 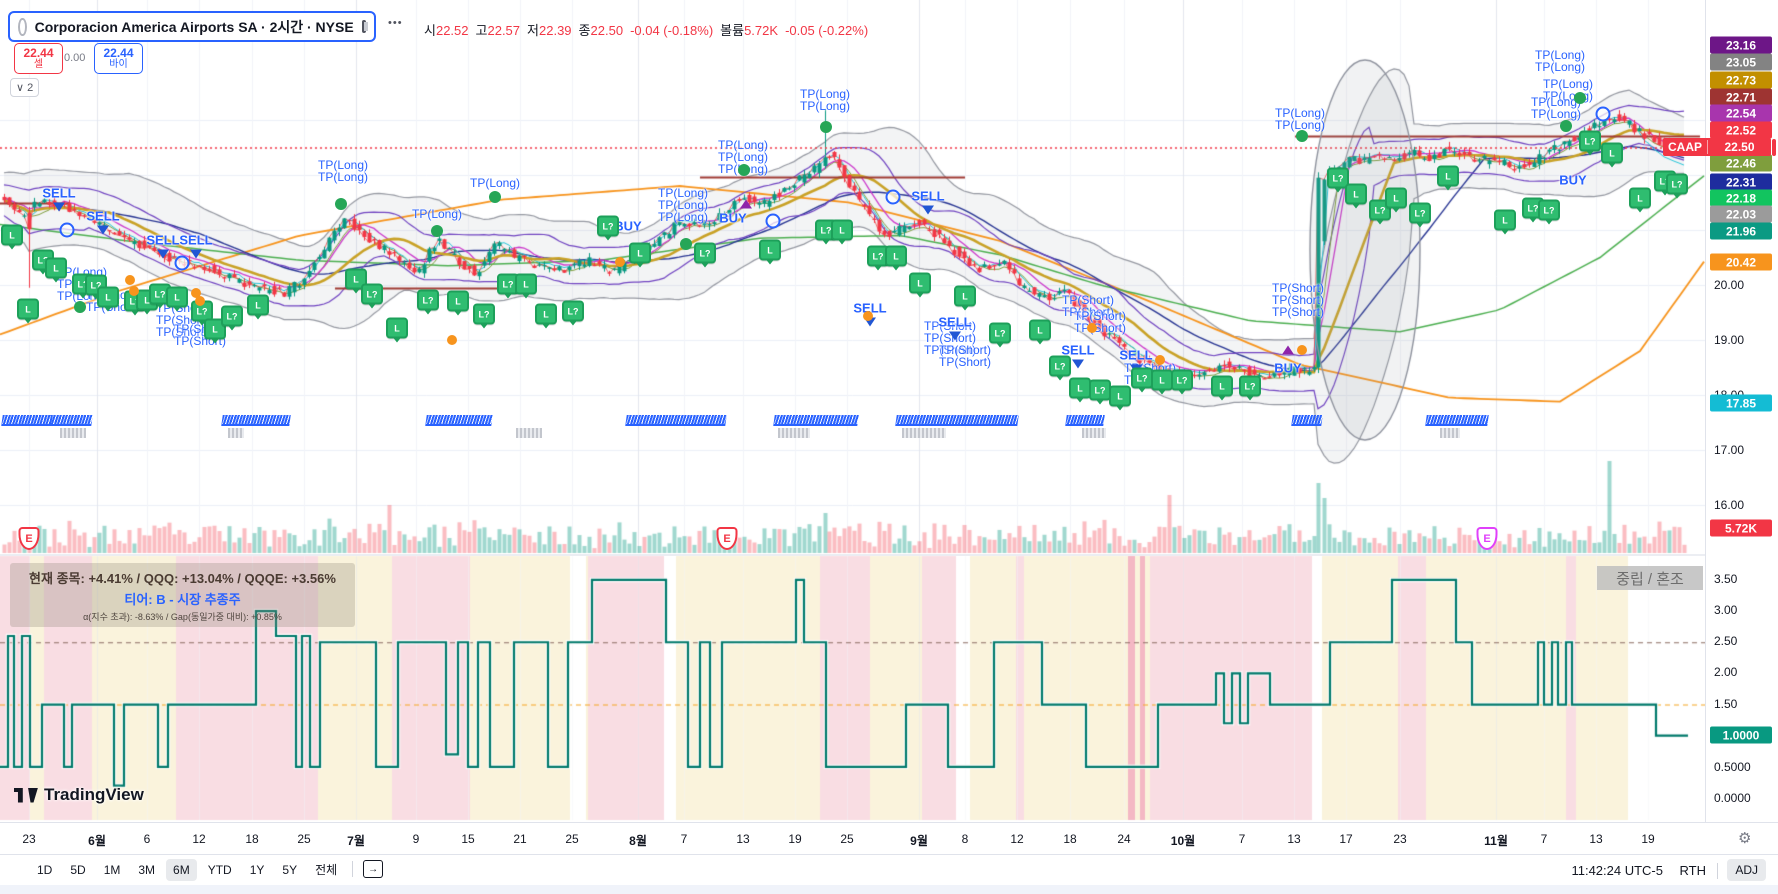 What do you see at coordinates (1693, 870) in the screenshot?
I see `session-button: RTH` at bounding box center [1693, 870].